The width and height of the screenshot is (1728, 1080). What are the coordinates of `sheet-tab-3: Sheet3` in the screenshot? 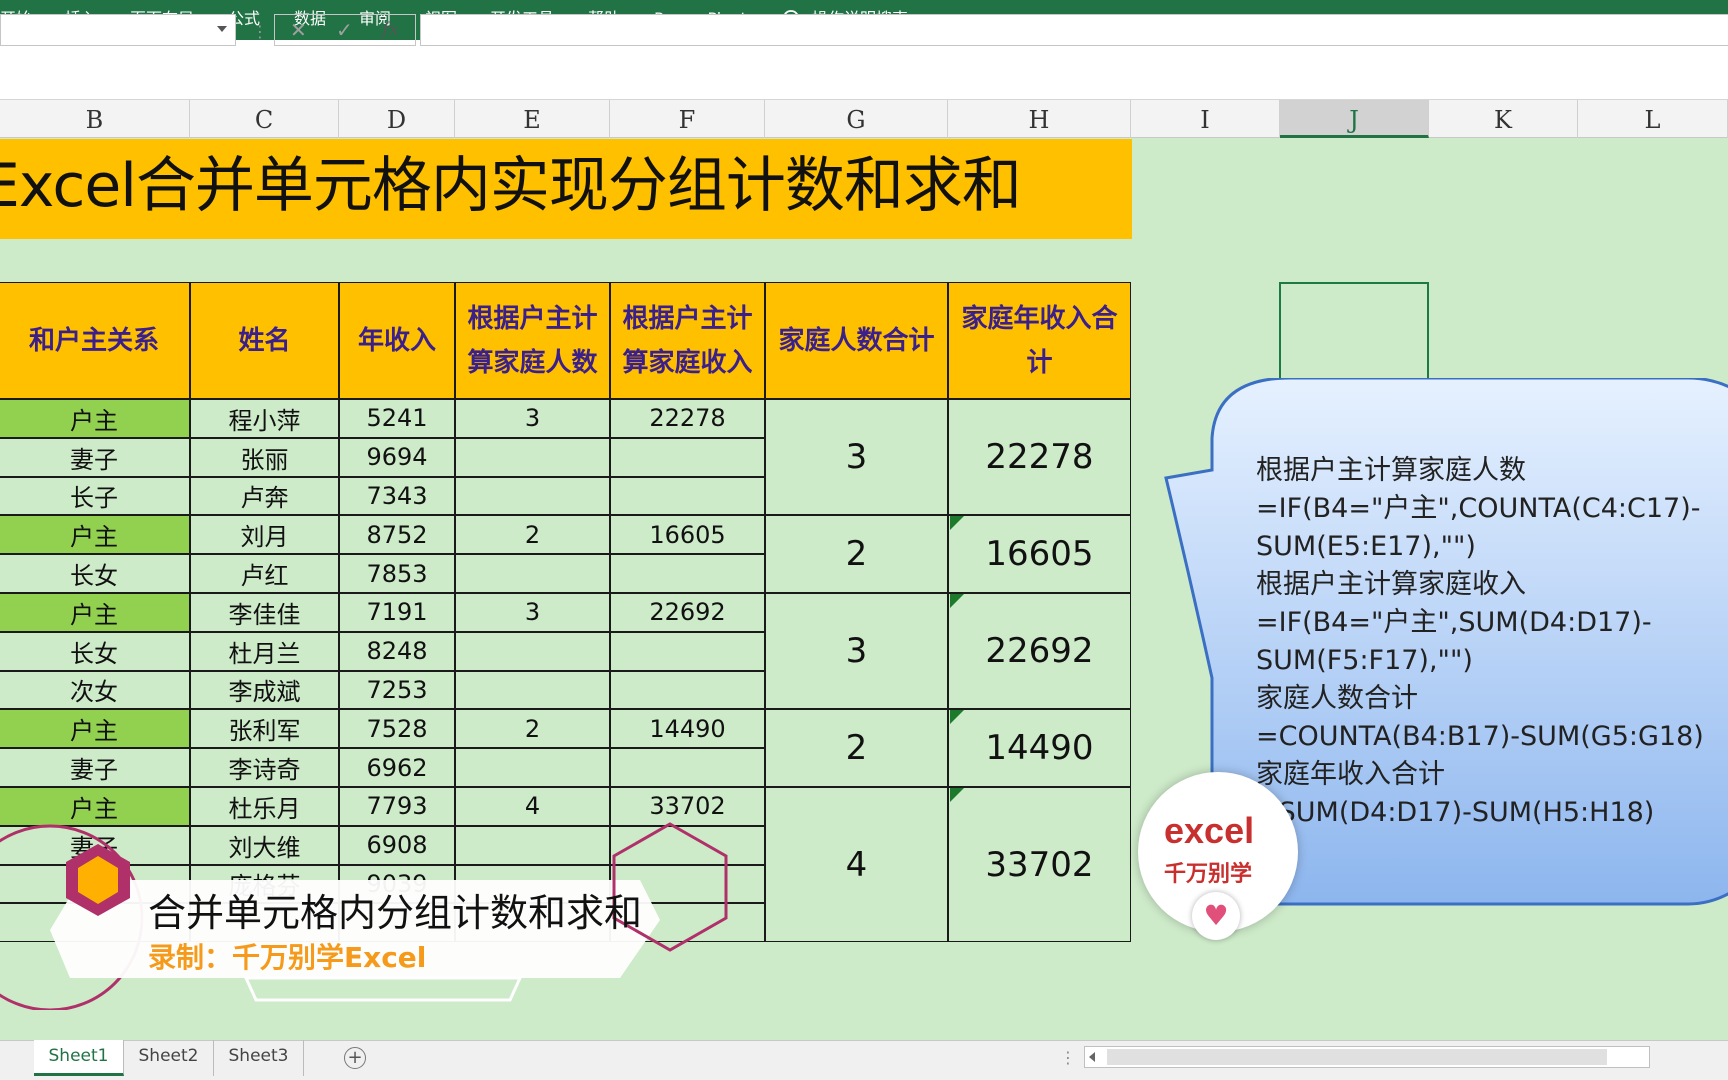 It's located at (259, 1058).